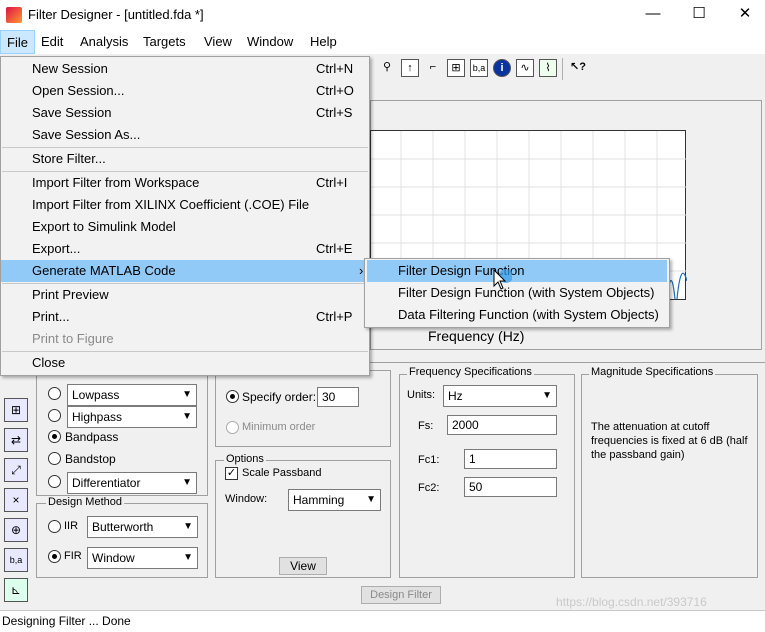  Describe the element at coordinates (104, 42) in the screenshot. I see `menu-analysis: Analysis` at that location.